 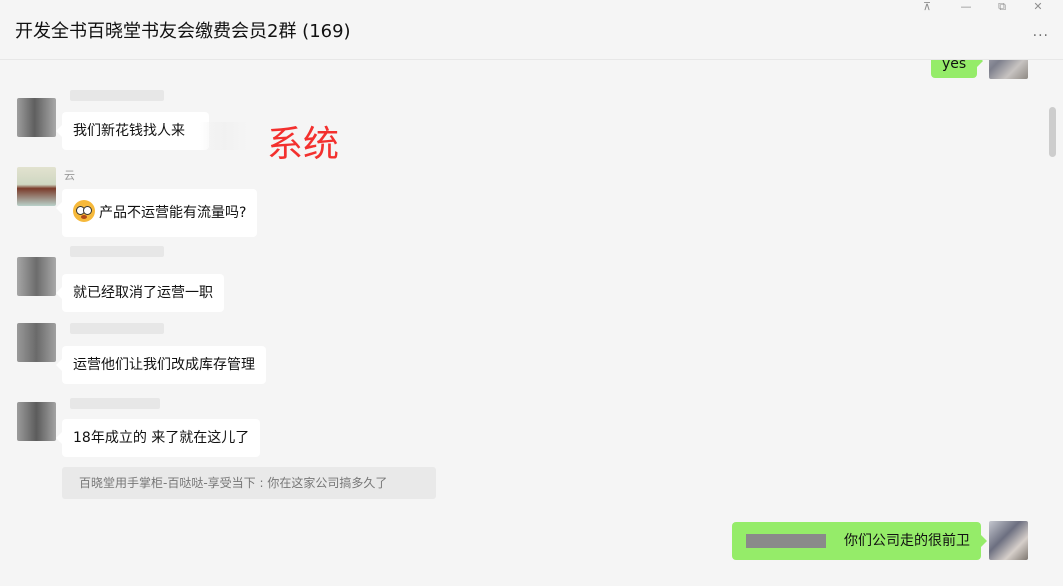 What do you see at coordinates (164, 365) in the screenshot?
I see `message-text: 运营他们让我们改成库存管理` at bounding box center [164, 365].